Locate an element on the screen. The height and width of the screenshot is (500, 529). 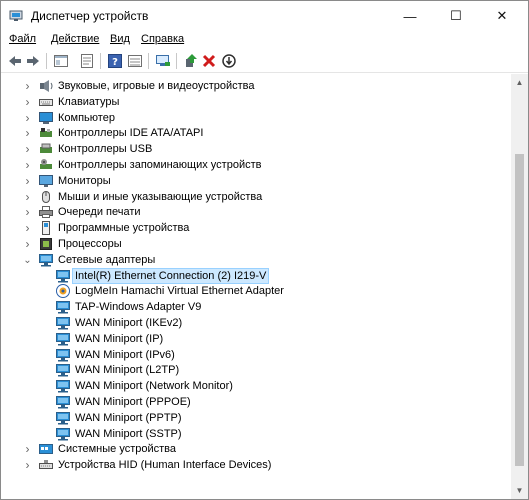
scroll-down-arrow-icon: ▼ is located at coordinates (519, 490).